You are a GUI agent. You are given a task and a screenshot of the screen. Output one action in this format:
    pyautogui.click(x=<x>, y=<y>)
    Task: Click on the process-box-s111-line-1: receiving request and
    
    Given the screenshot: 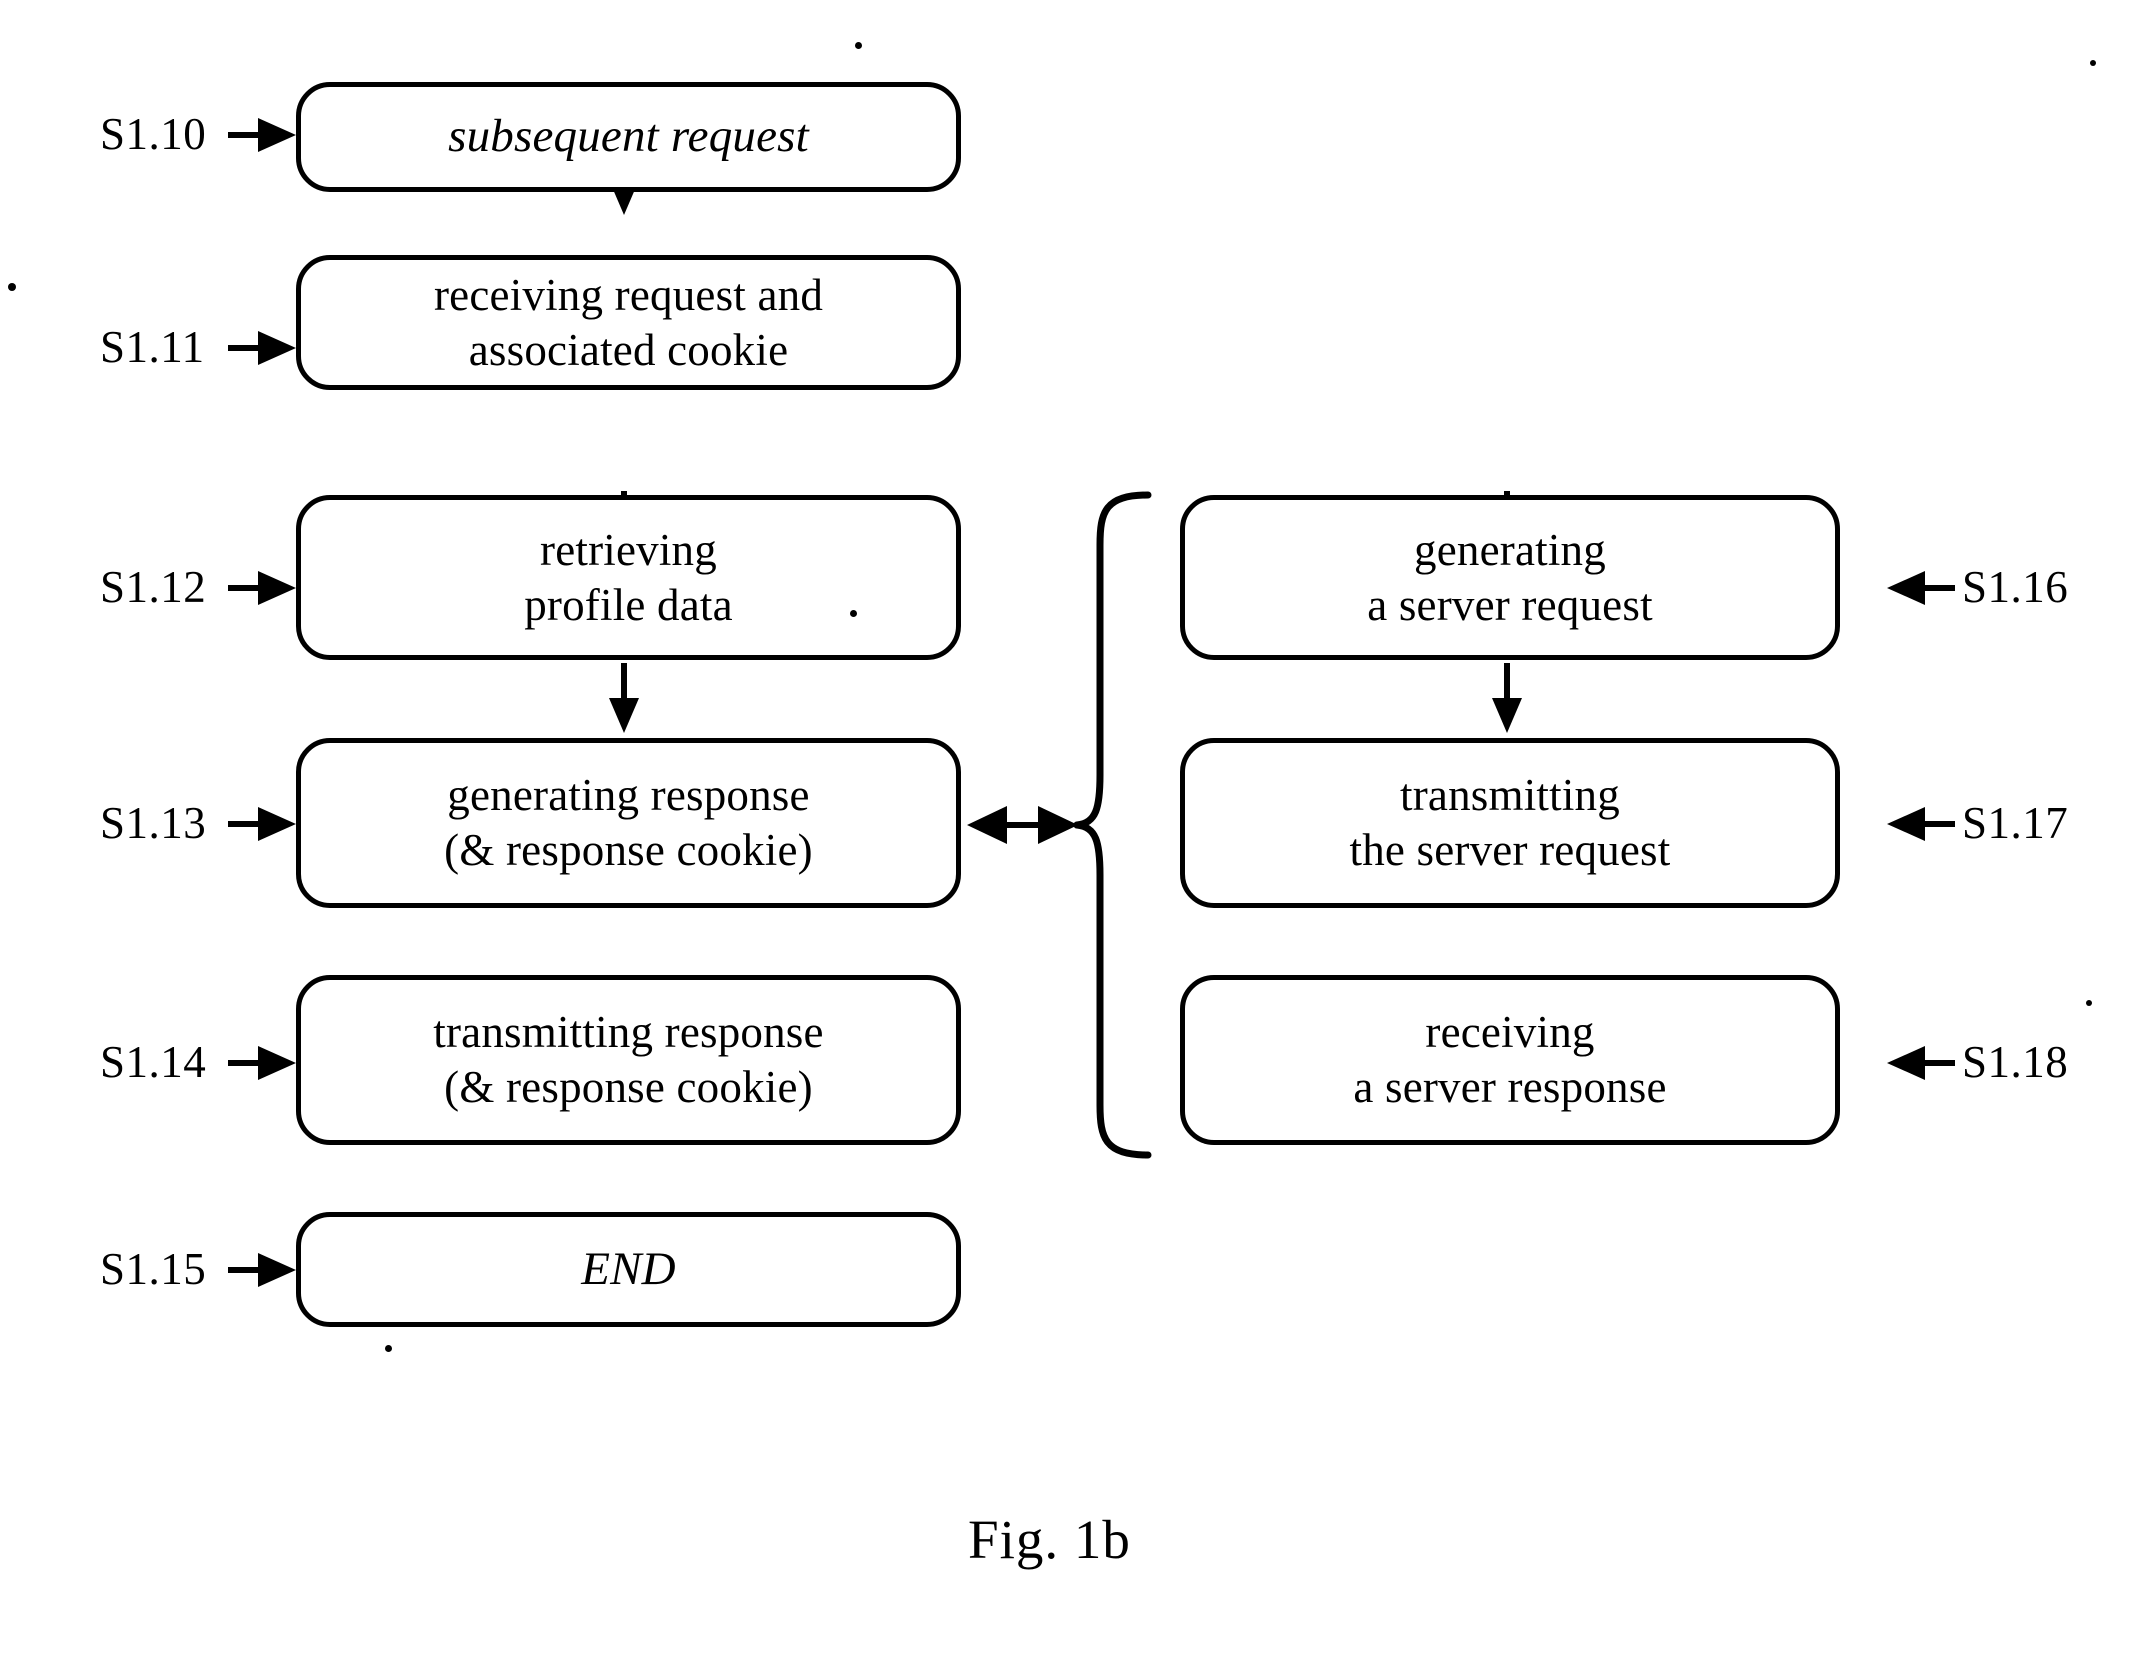 What is the action you would take?
    pyautogui.click(x=628, y=294)
    